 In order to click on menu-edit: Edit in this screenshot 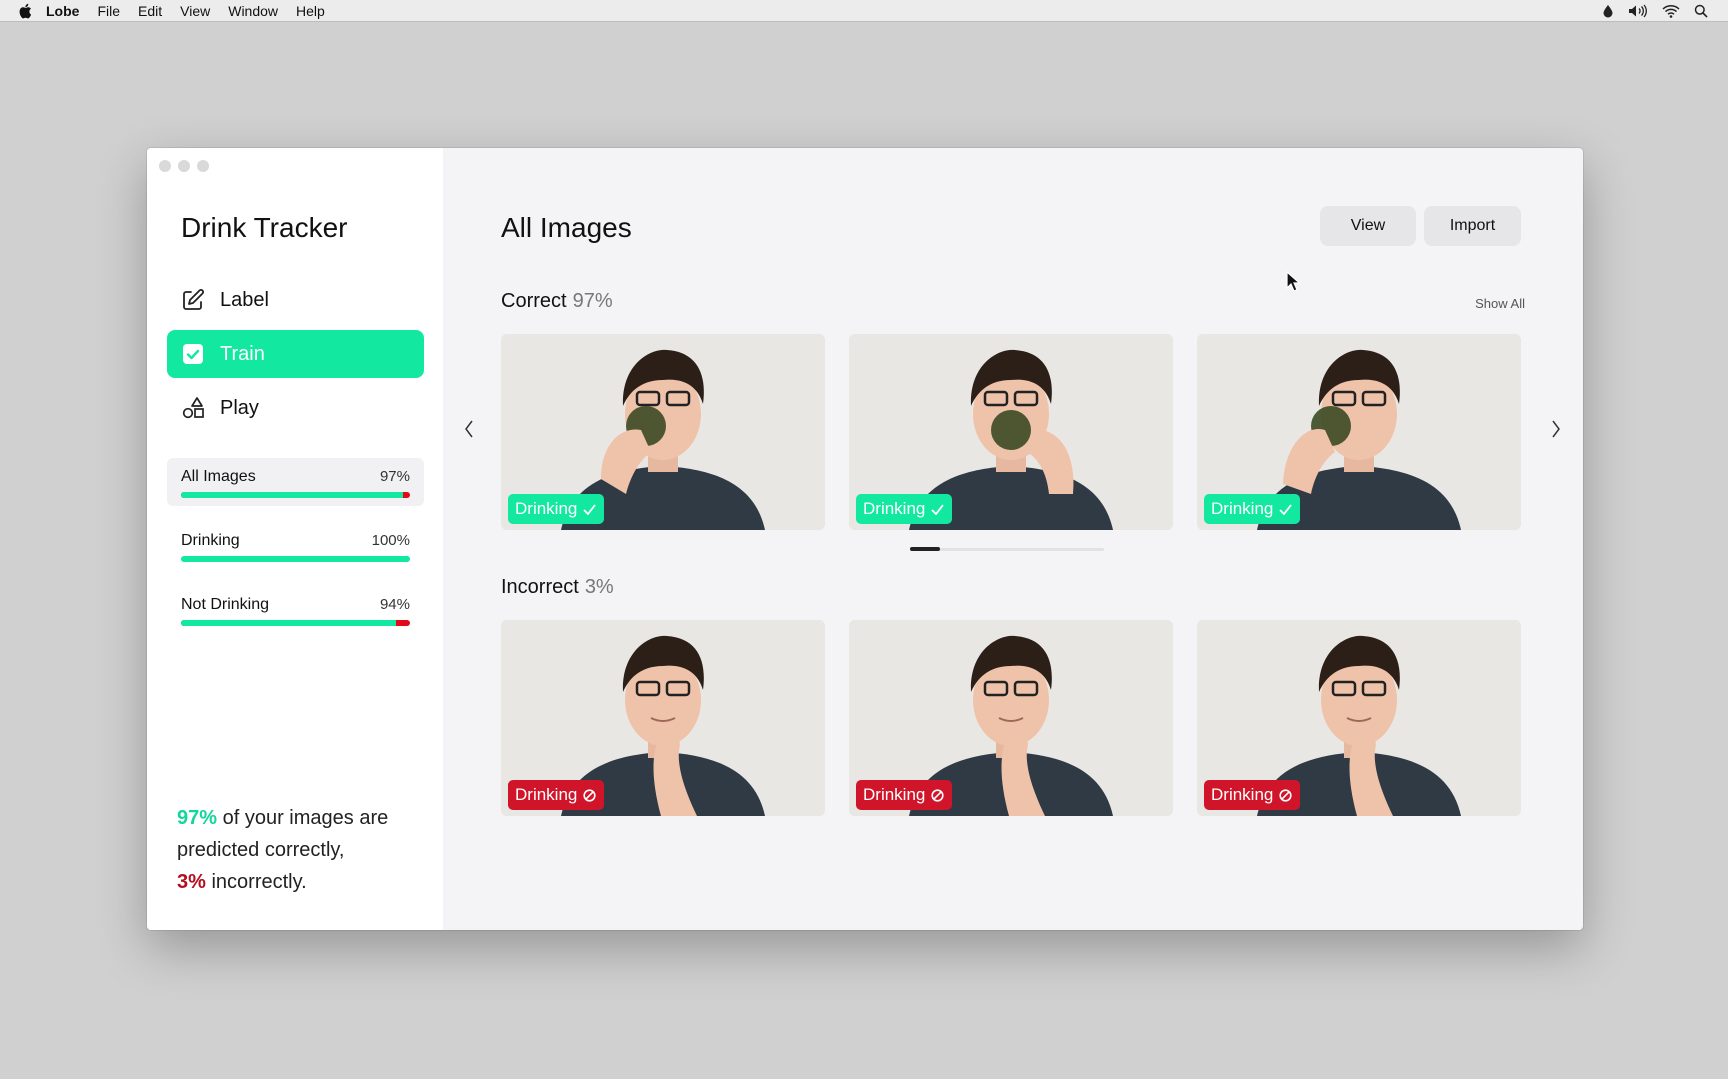, I will do `click(150, 11)`.